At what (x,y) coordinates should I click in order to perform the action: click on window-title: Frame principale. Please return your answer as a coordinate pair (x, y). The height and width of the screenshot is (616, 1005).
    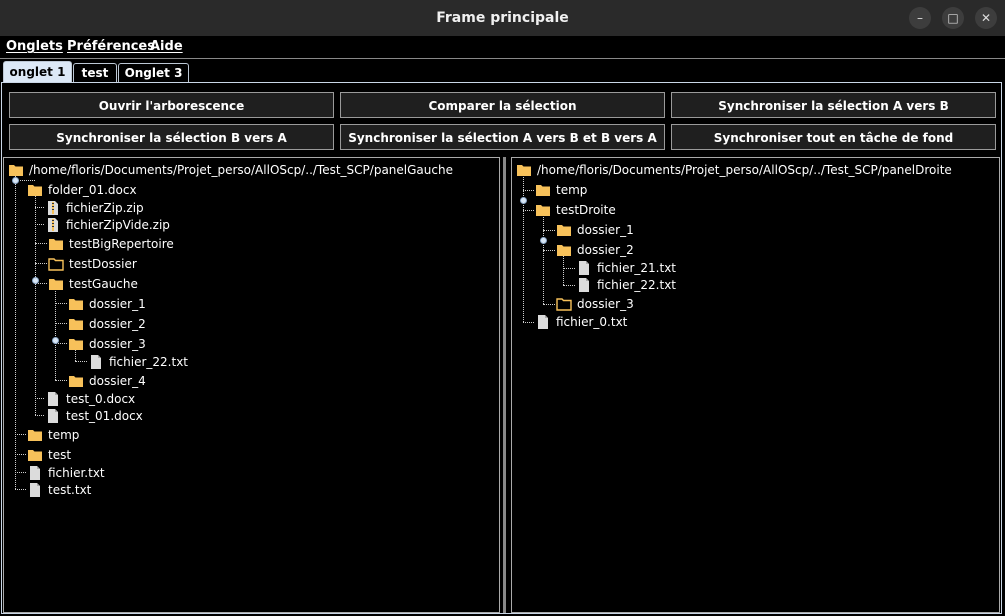
    Looking at the image, I should click on (502, 18).